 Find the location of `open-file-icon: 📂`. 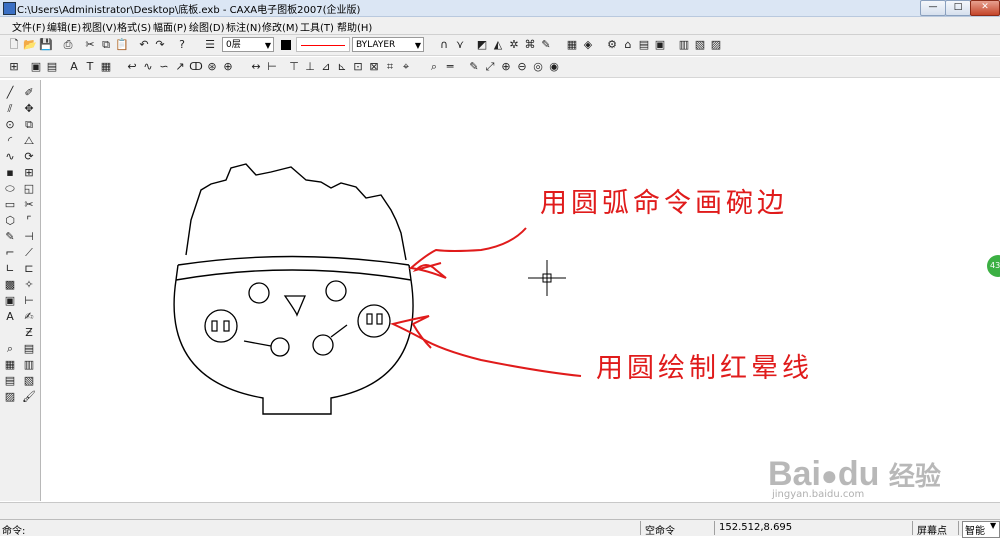

open-file-icon: 📂 is located at coordinates (30, 45).